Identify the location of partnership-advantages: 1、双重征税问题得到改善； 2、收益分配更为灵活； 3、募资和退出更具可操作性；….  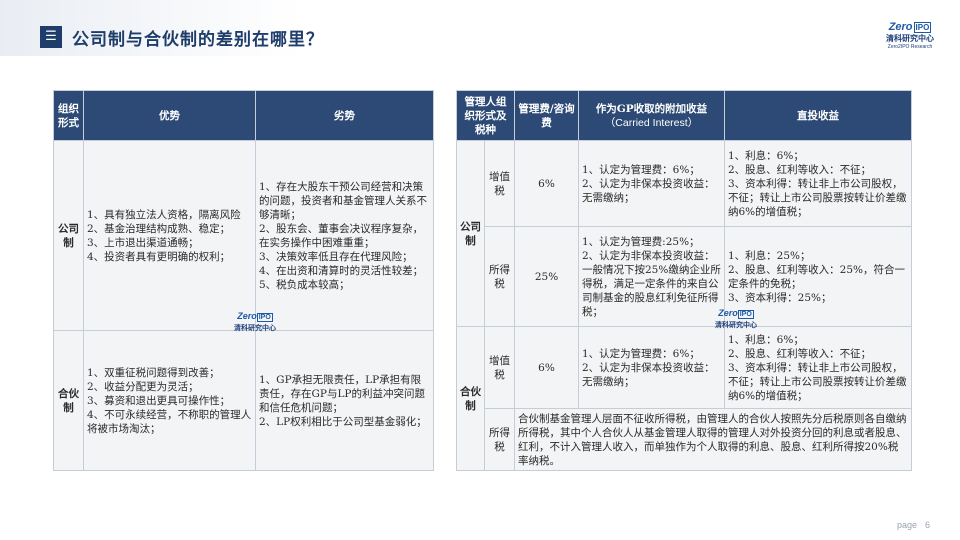
(169, 400).